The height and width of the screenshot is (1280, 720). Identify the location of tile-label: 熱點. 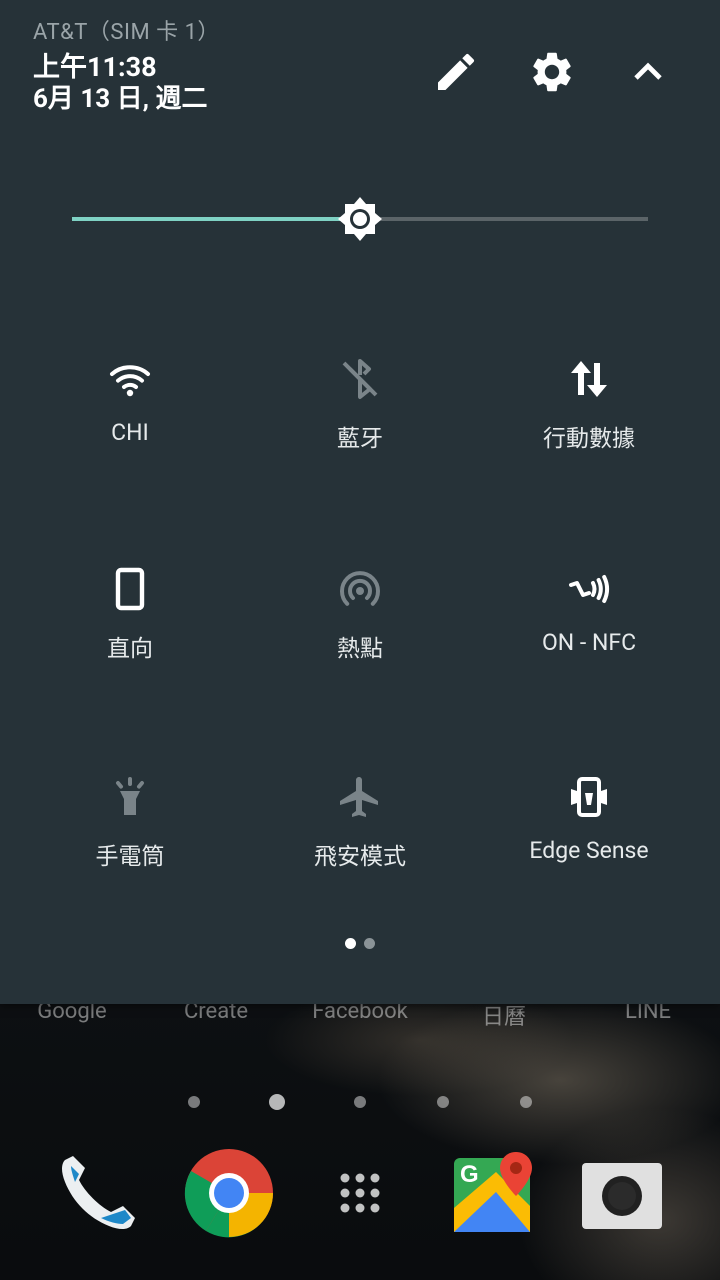
(360, 648).